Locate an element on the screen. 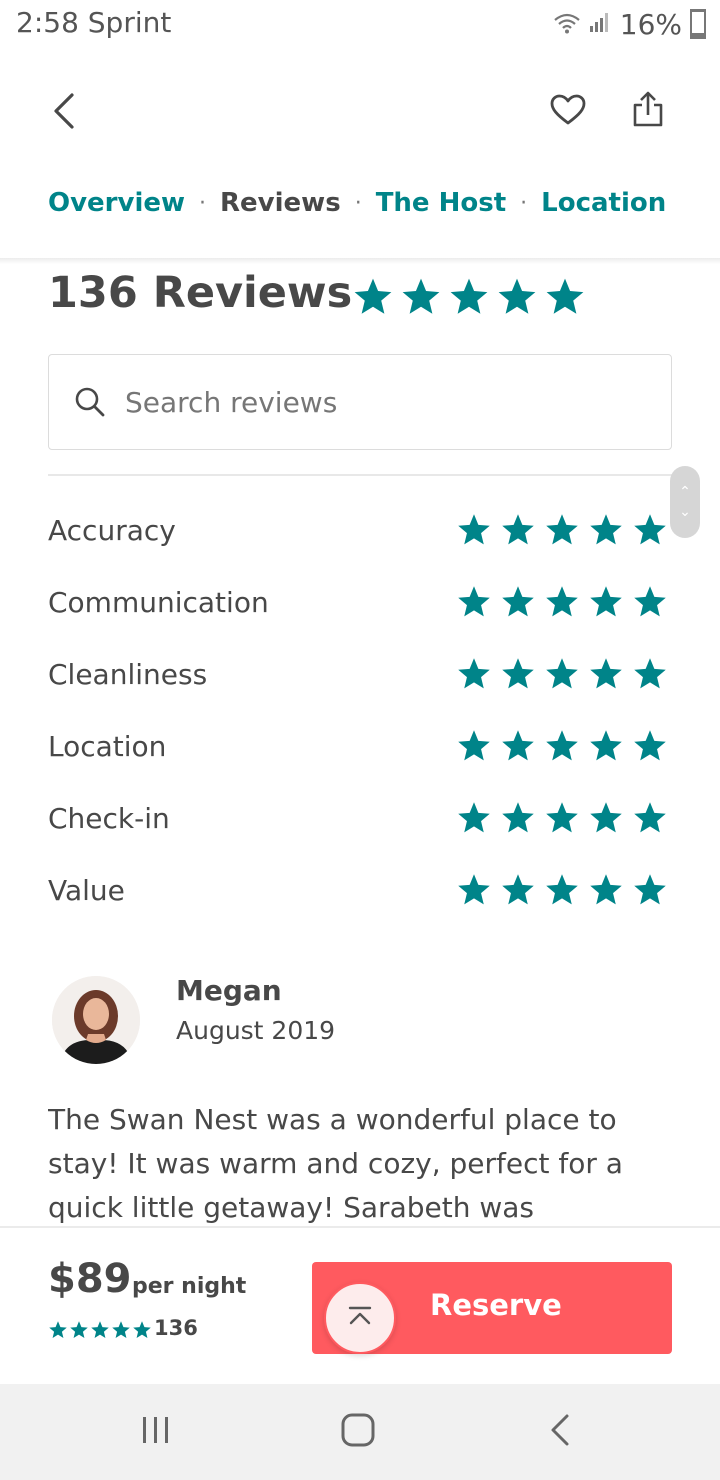 The height and width of the screenshot is (1480, 720). review-date: August 2019 is located at coordinates (256, 1030).